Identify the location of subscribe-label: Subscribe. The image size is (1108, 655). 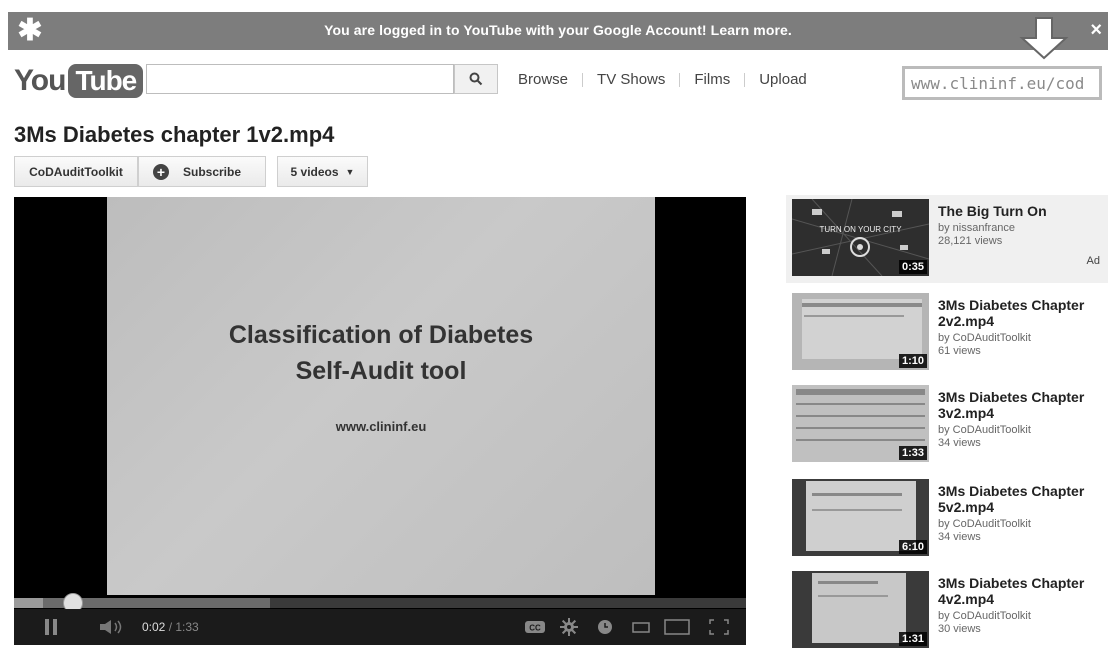
(212, 171).